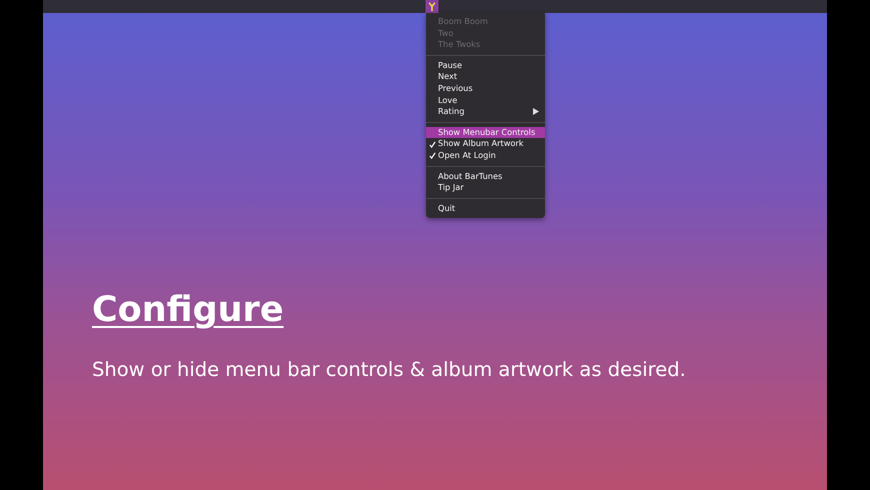 The height and width of the screenshot is (490, 870). I want to click on submenu-arrow-icon, so click(536, 112).